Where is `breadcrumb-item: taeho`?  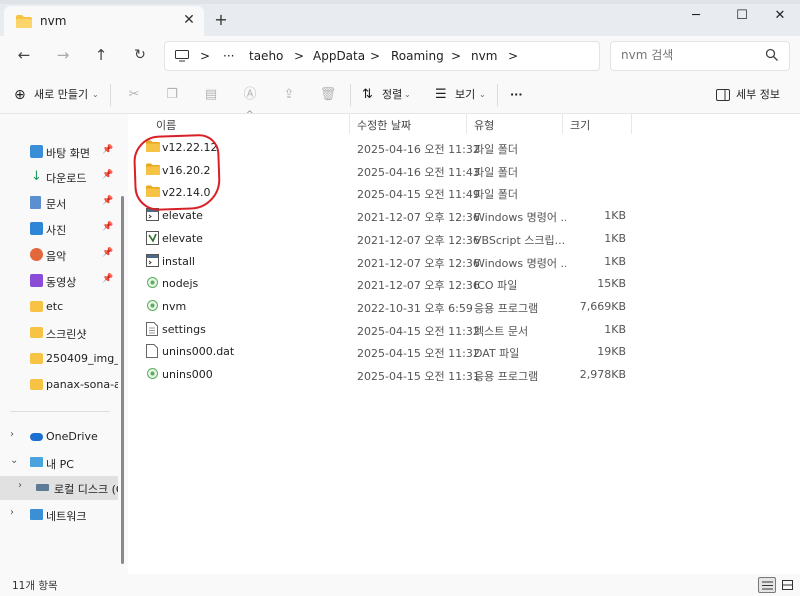
breadcrumb-item: taeho is located at coordinates (266, 56).